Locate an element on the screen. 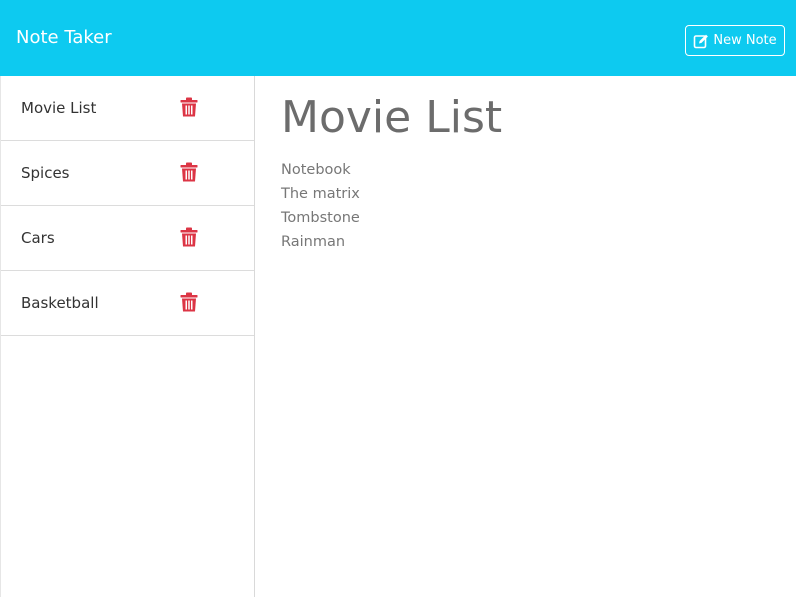  new-note-label: New Note is located at coordinates (745, 40).